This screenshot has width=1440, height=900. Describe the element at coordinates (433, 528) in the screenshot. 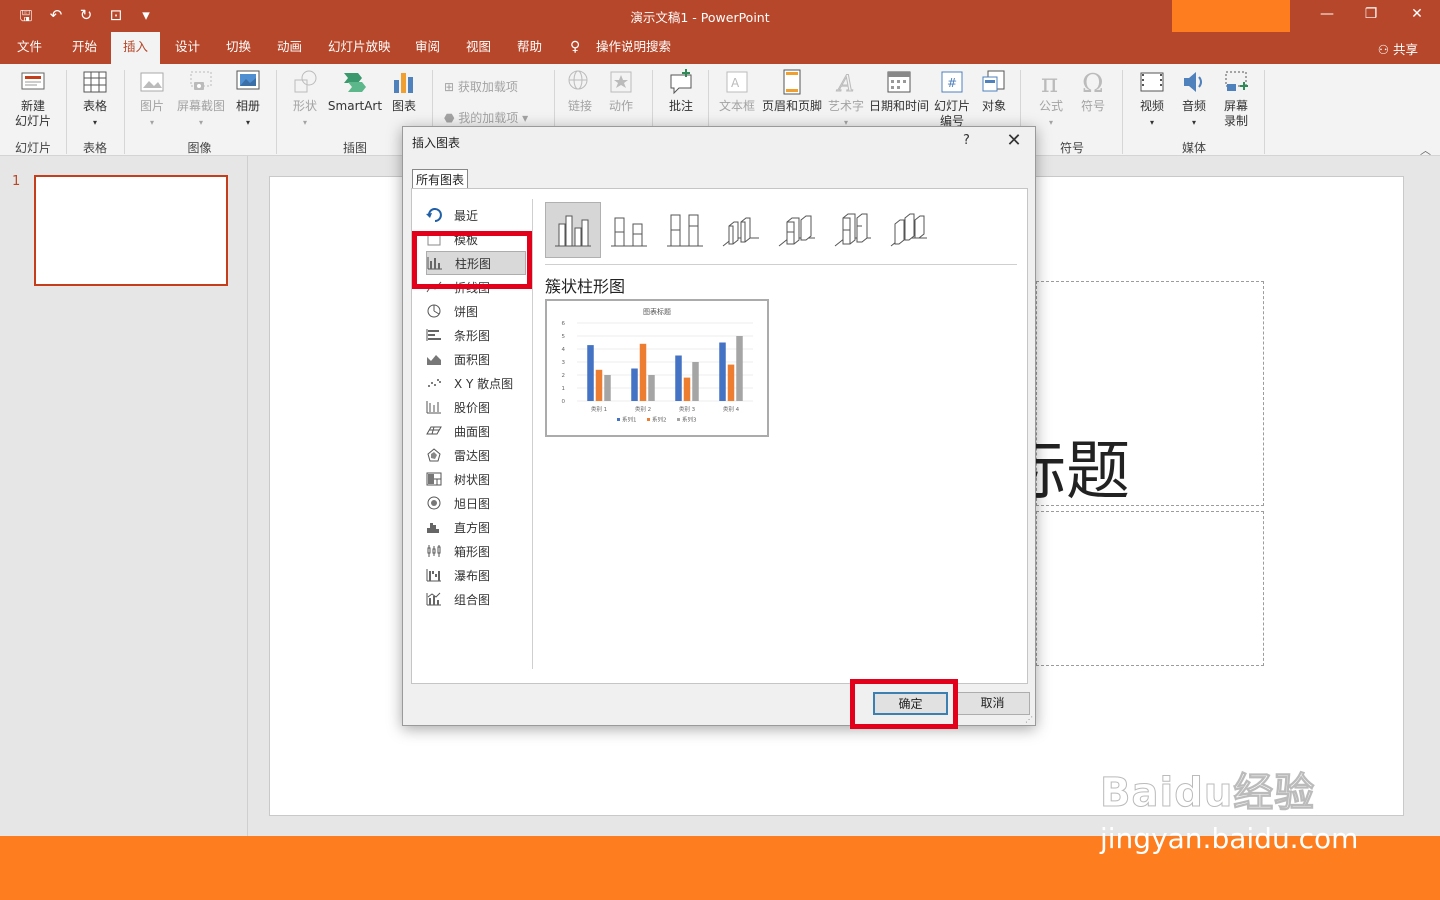

I see `histogram-chart-icon` at that location.